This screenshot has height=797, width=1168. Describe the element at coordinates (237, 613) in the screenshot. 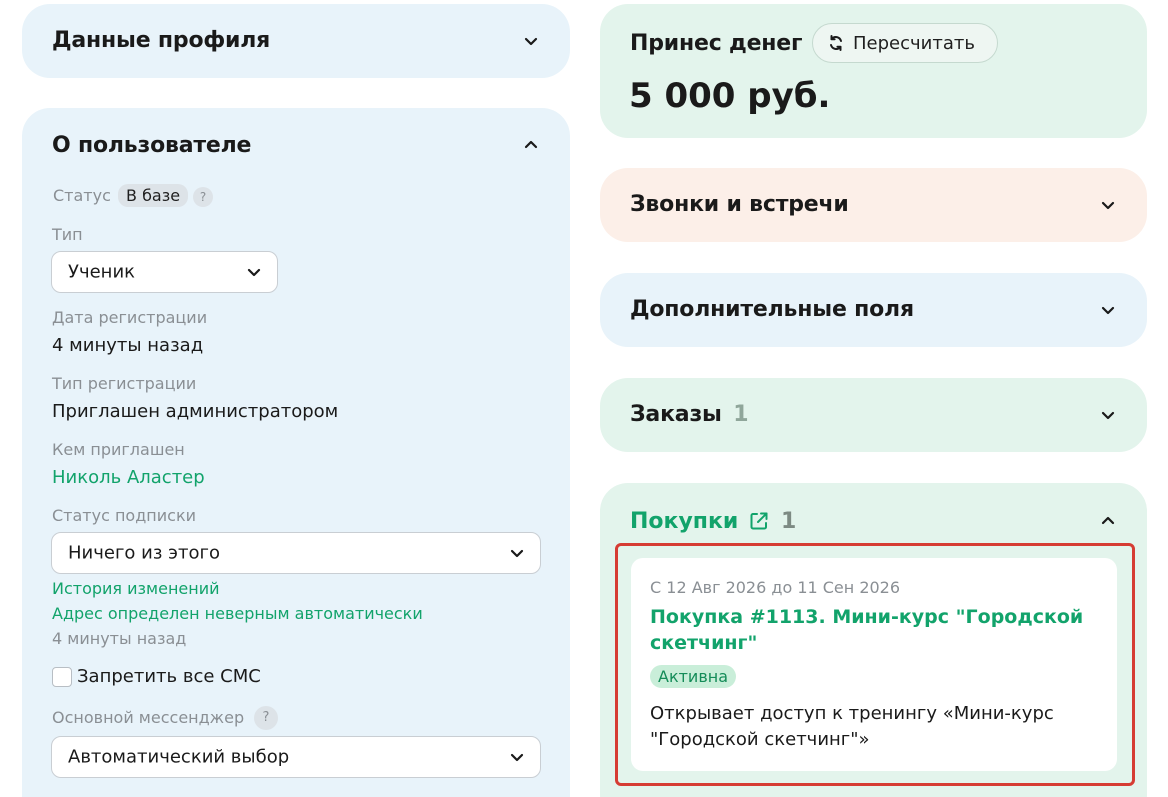

I see `address-link: Адрес определен неверным автоматически` at that location.